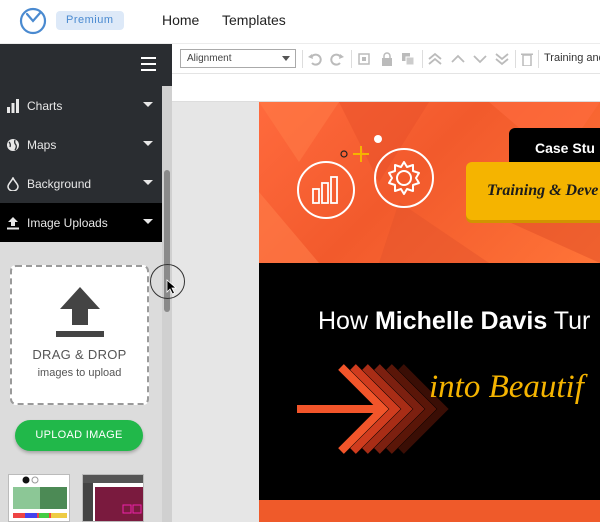  What do you see at coordinates (386, 88) in the screenshot?
I see `toolbar-secondary-bar` at bounding box center [386, 88].